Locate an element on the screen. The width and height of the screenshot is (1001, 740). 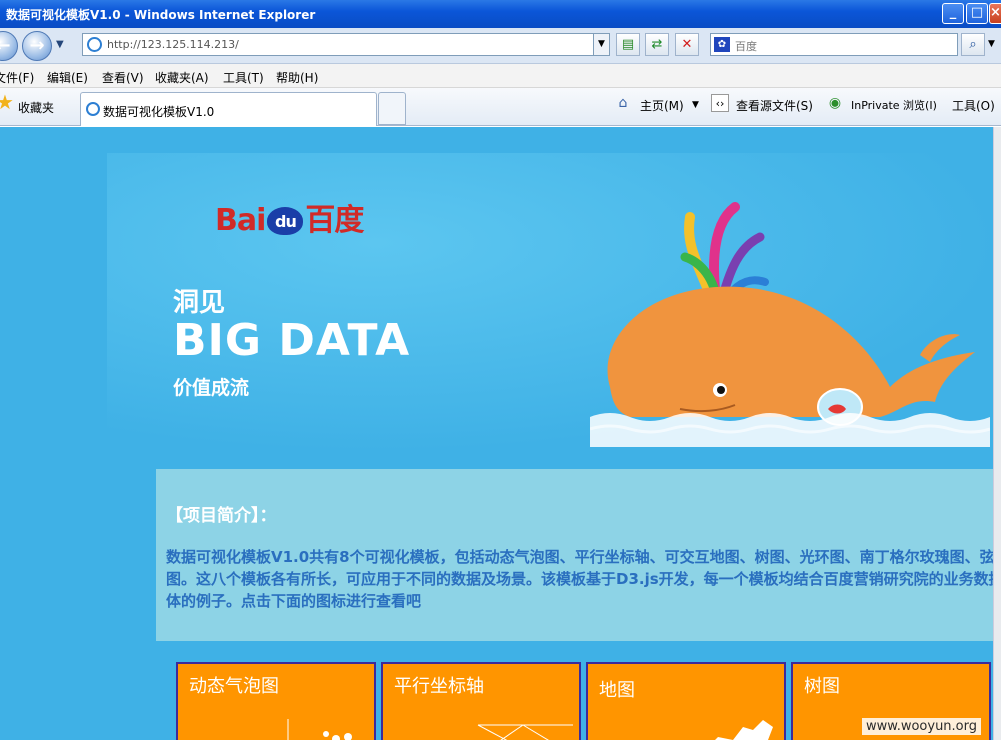
favorites-label: 收藏夹 is located at coordinates (36, 108).